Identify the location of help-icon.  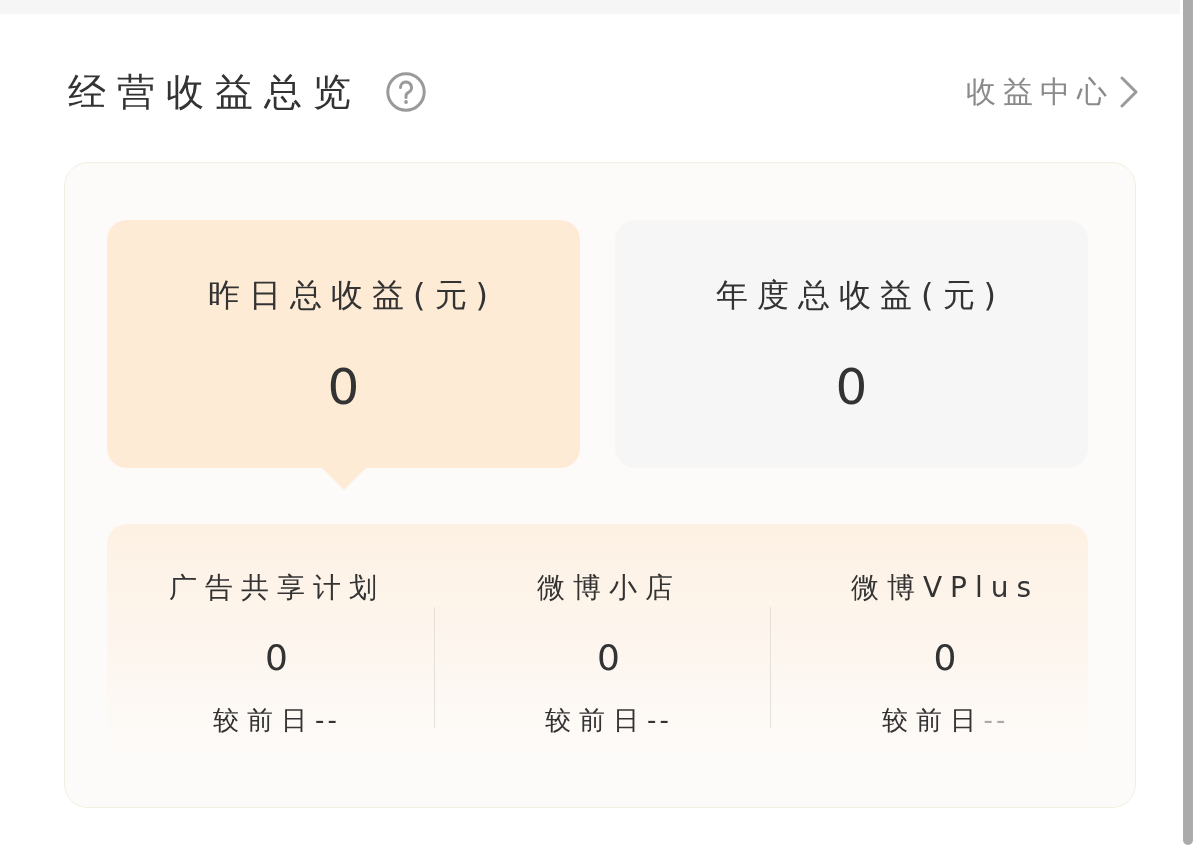
(406, 92).